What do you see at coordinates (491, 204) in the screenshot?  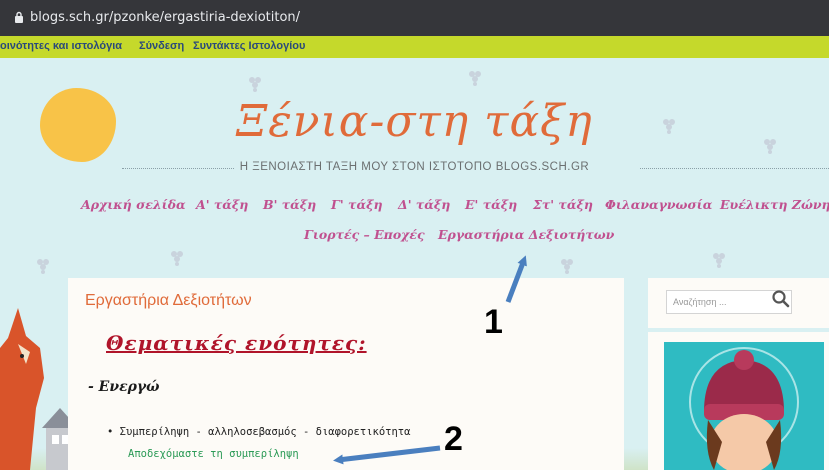 I see `nav-grade-e: Ε' τάξη` at bounding box center [491, 204].